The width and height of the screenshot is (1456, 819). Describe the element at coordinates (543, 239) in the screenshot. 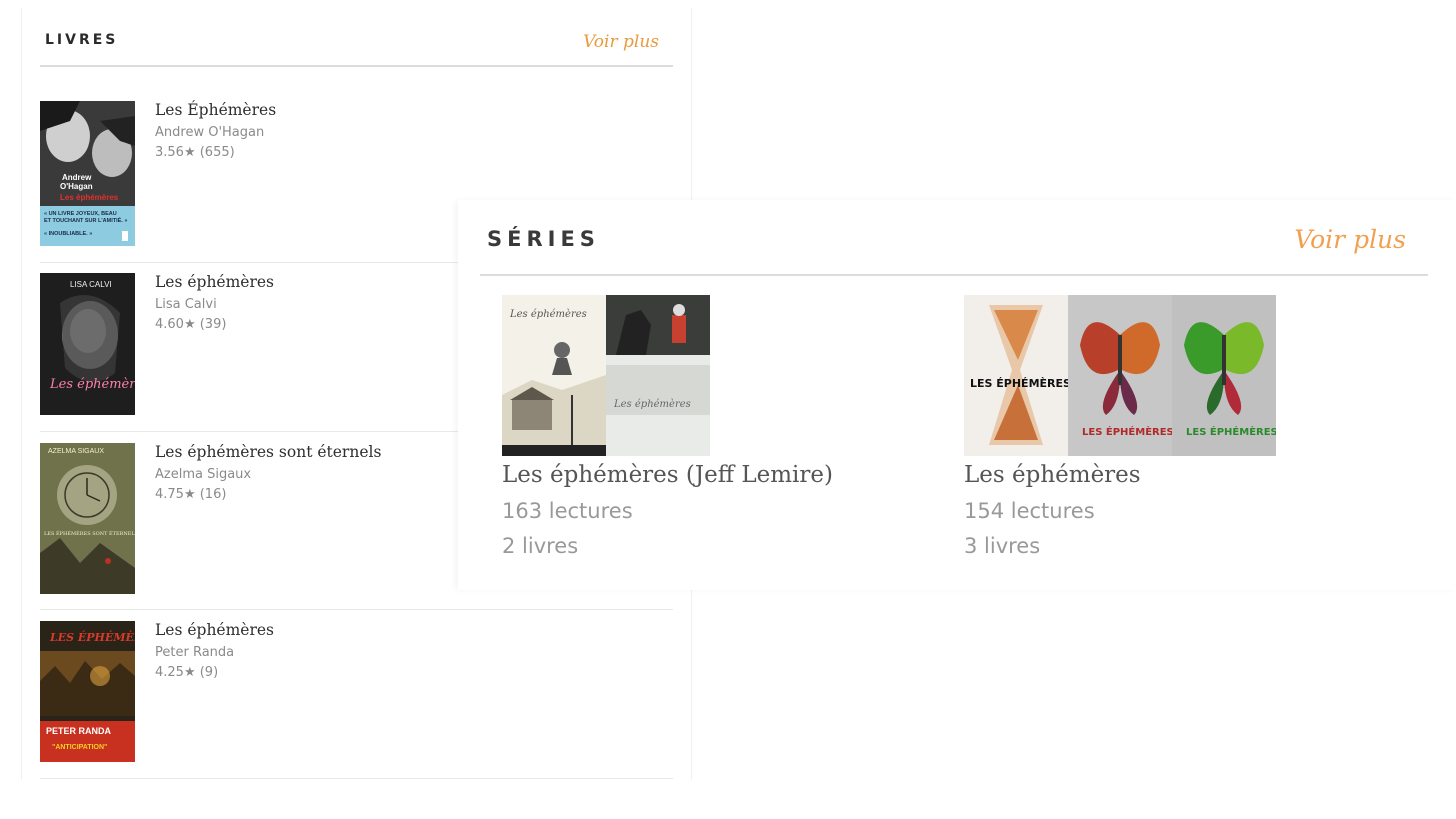

I see `series-section-title: SÉRIES` at that location.